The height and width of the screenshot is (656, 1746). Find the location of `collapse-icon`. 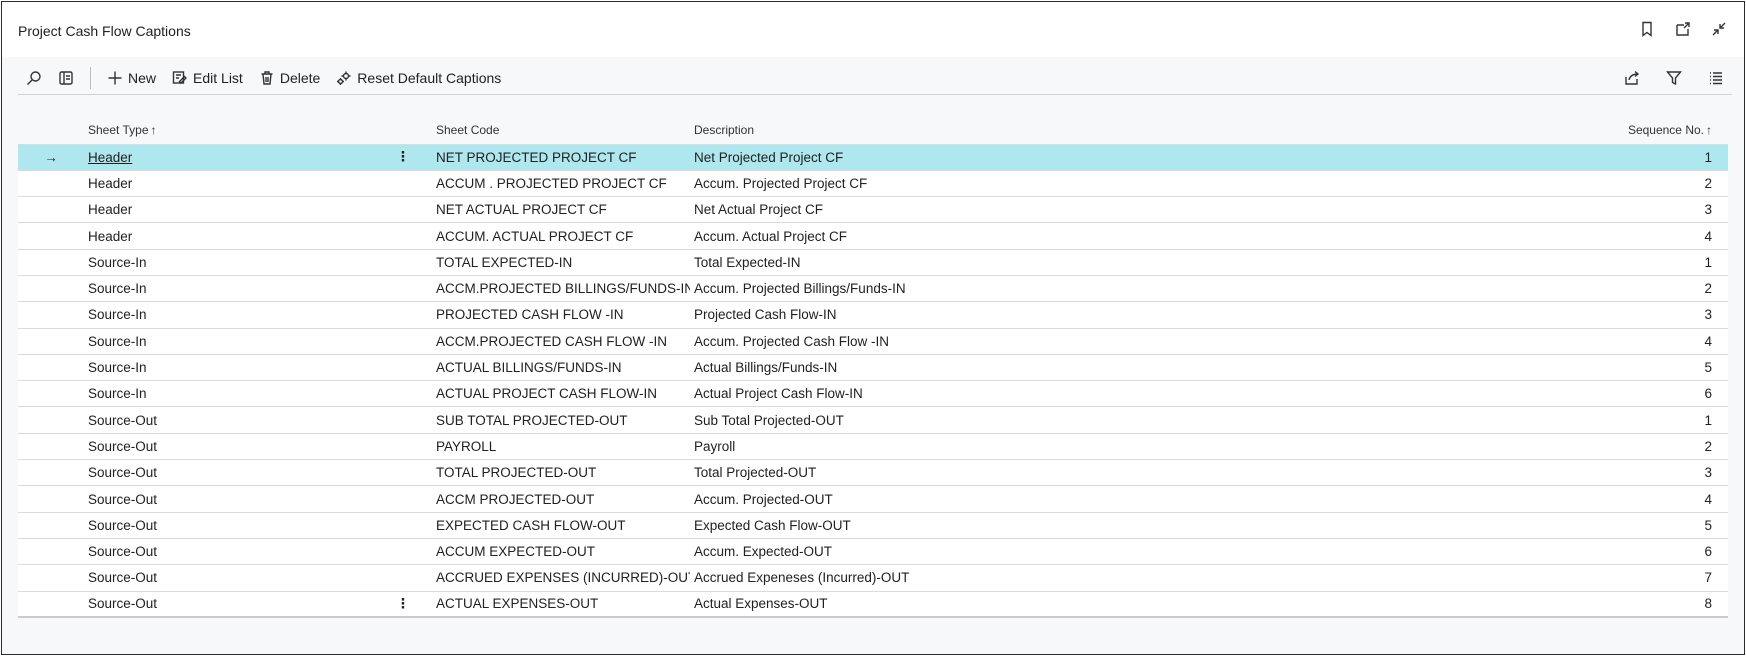

collapse-icon is located at coordinates (1719, 29).